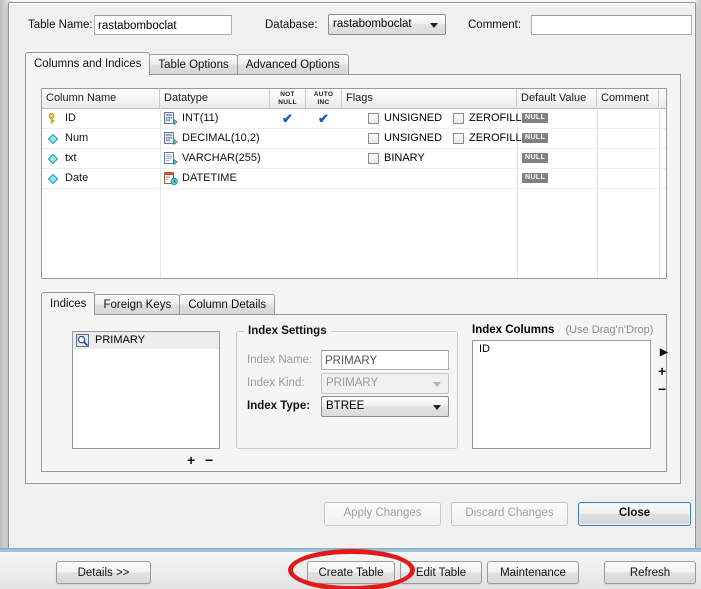 The image size is (701, 589). Describe the element at coordinates (221, 158) in the screenshot. I see `cell-datatype: VARCHAR(255)` at that location.